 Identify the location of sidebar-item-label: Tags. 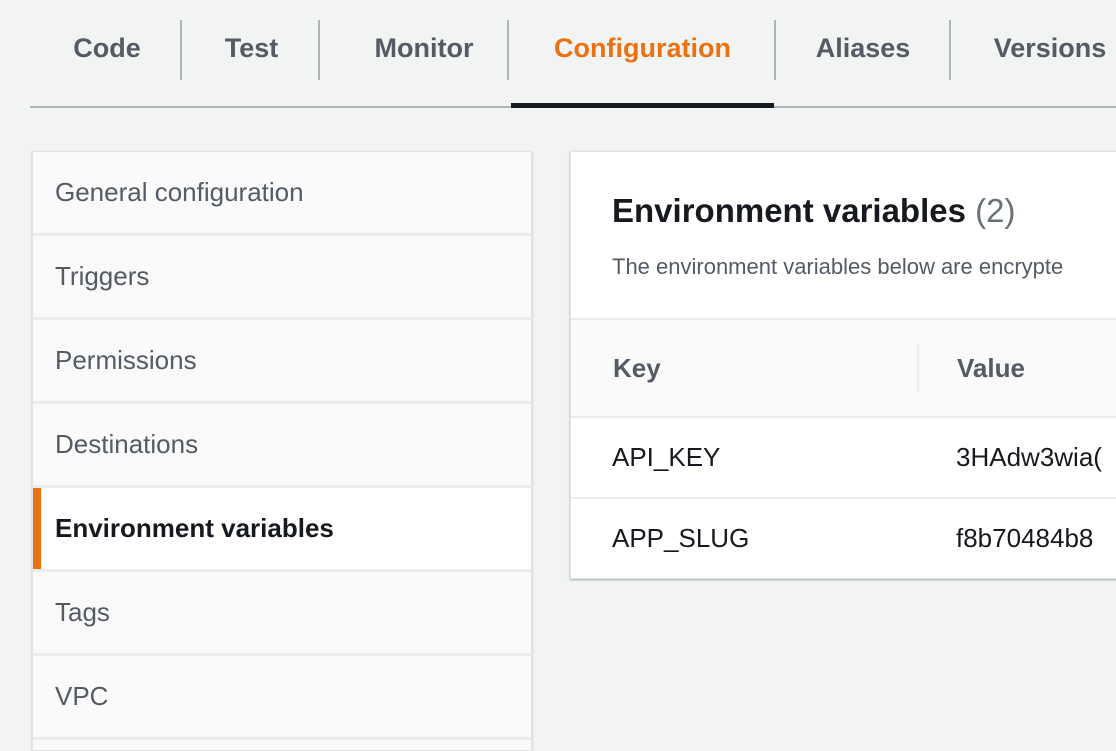
(82, 612).